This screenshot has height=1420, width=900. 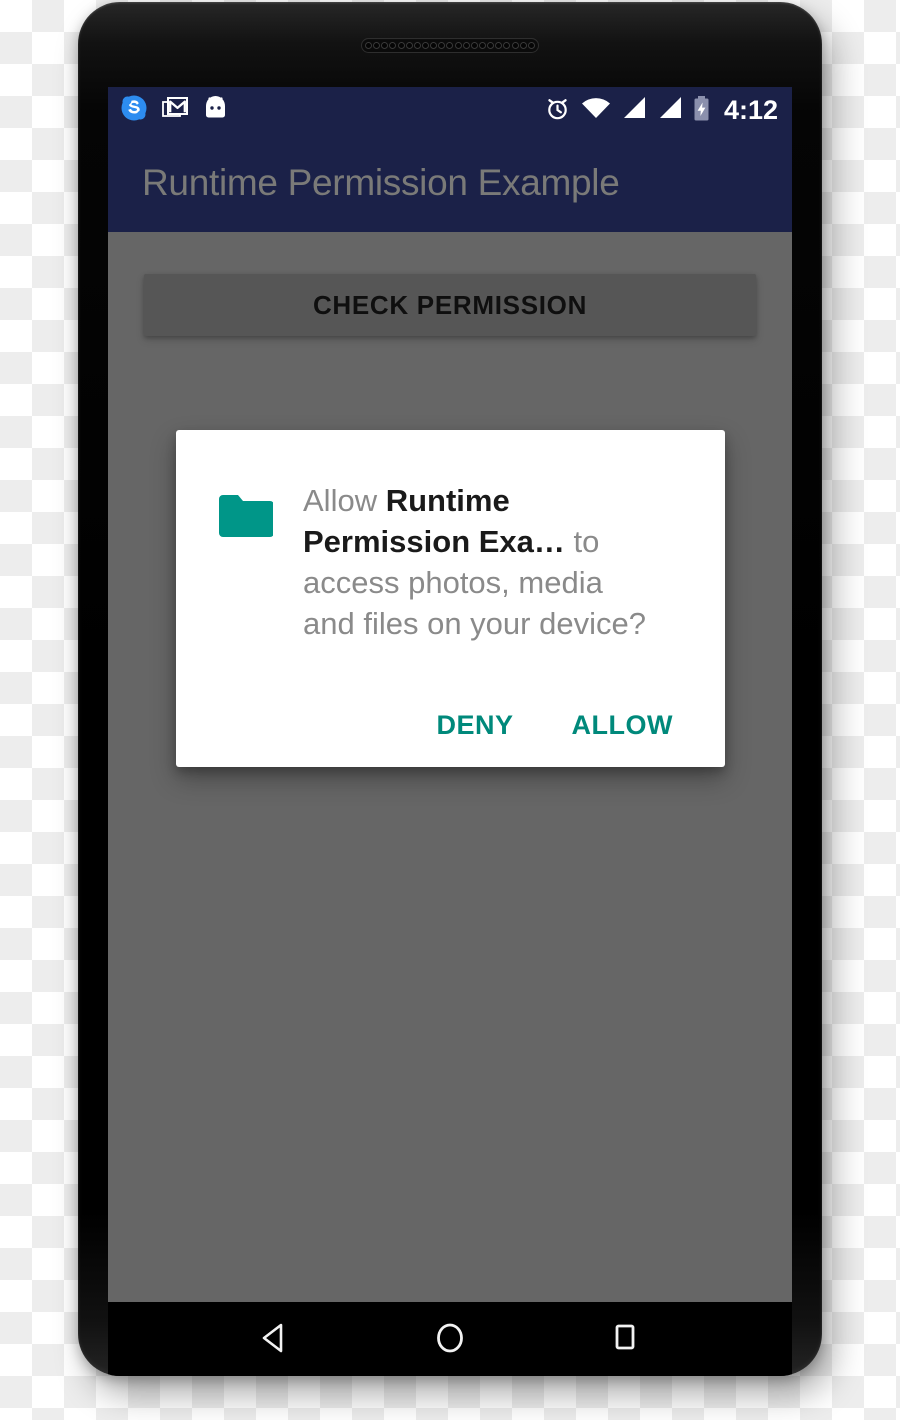 What do you see at coordinates (634, 110) in the screenshot?
I see `signal-sim1-icon` at bounding box center [634, 110].